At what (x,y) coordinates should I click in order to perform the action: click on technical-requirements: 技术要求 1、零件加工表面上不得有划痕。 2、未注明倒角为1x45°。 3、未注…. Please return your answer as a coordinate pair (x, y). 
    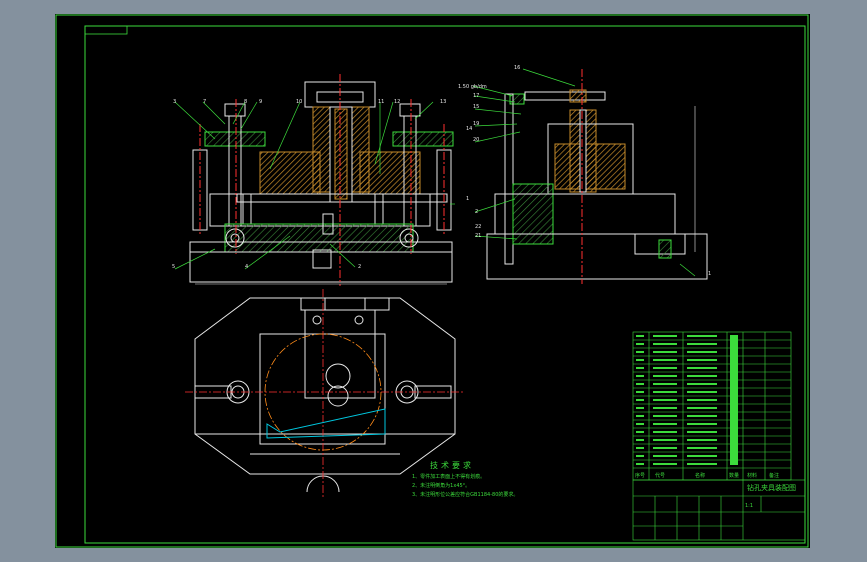
    Looking at the image, I should click on (527, 480).